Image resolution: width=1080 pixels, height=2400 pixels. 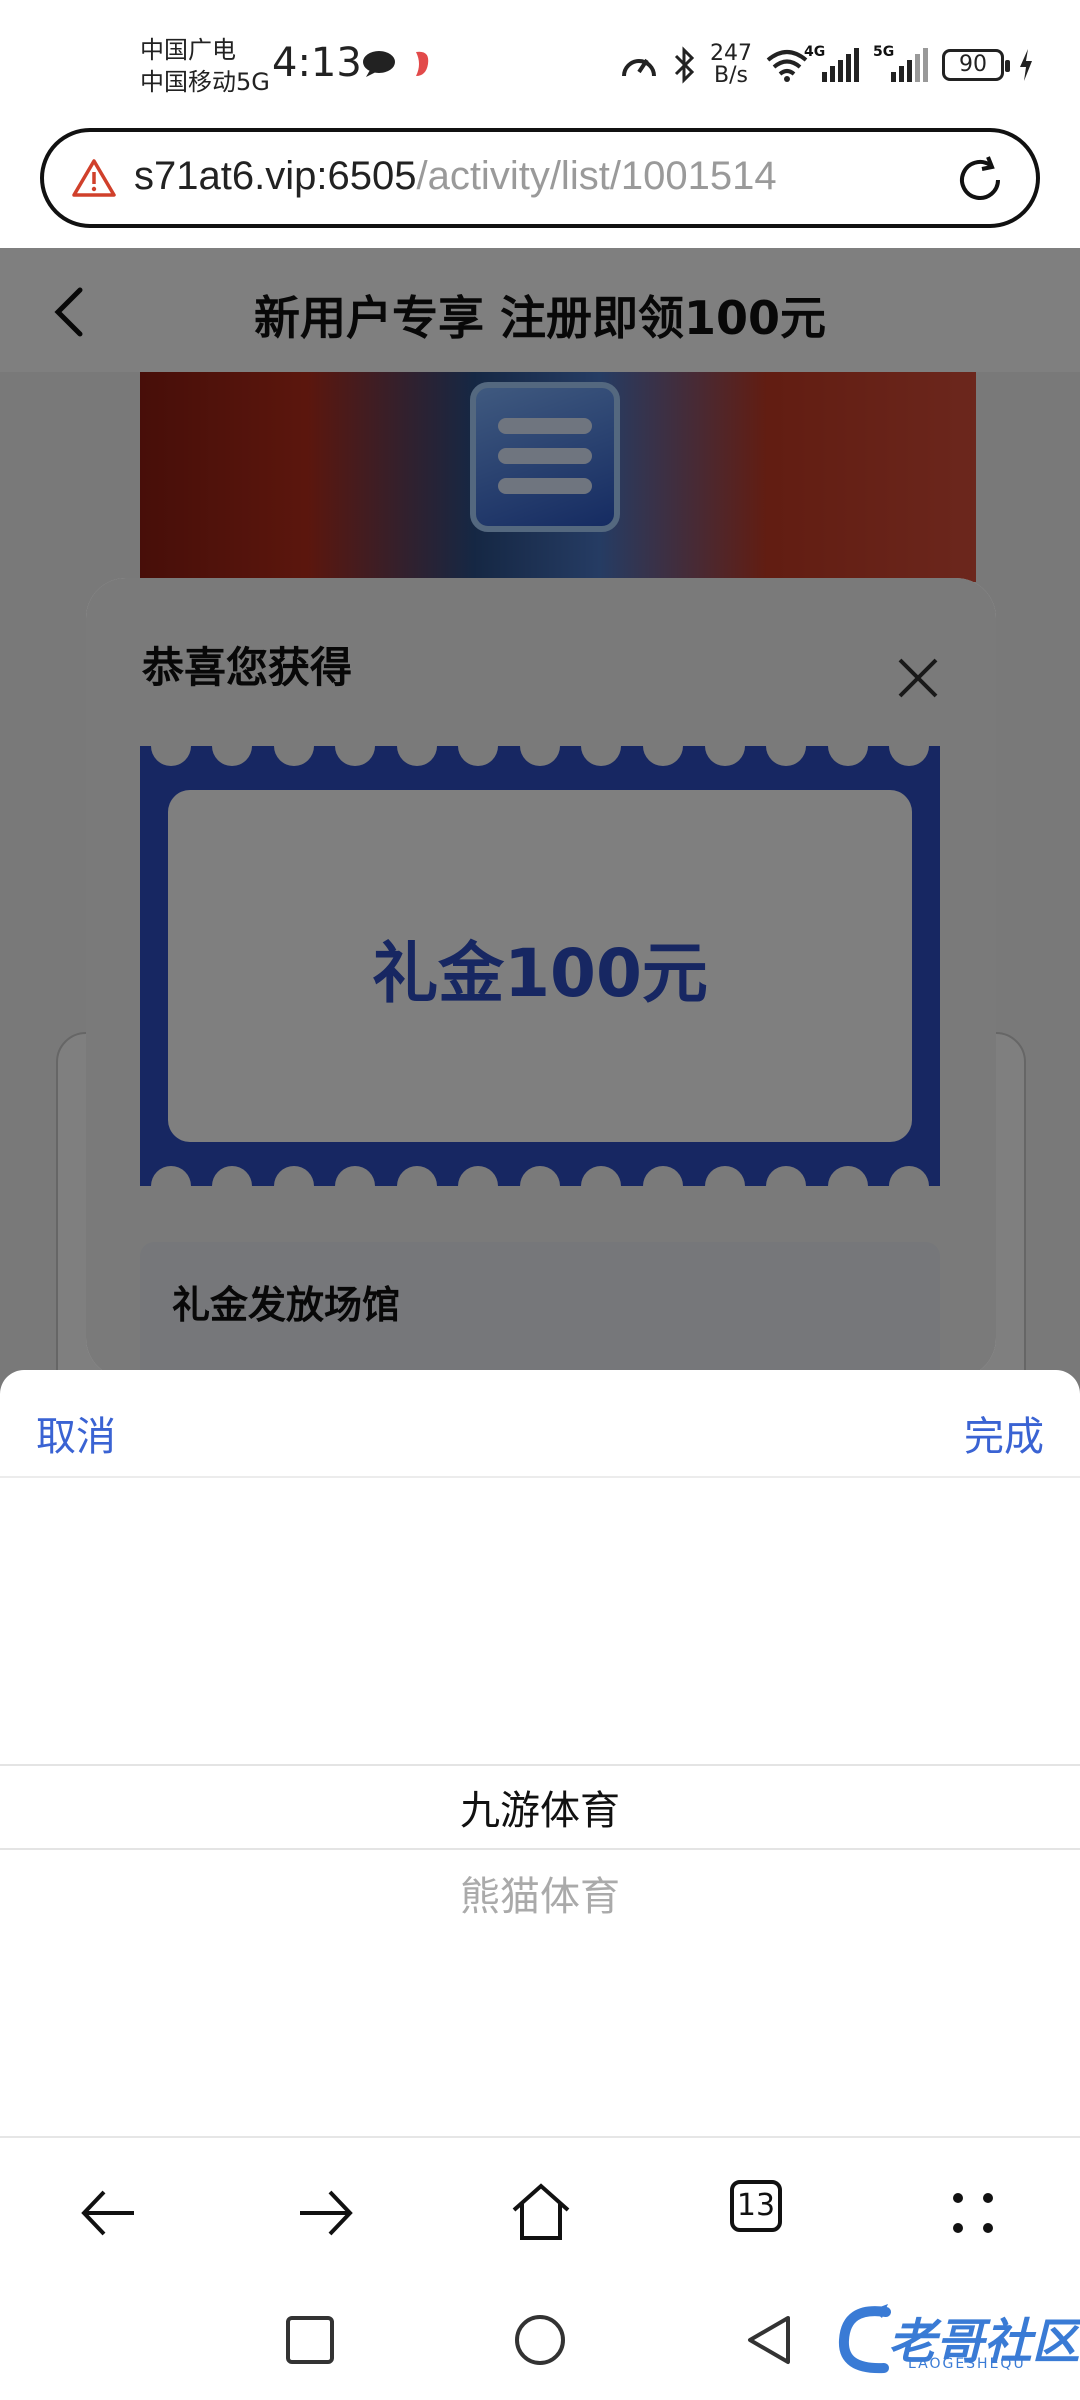 What do you see at coordinates (317, 63) in the screenshot?
I see `clock: 4:13` at bounding box center [317, 63].